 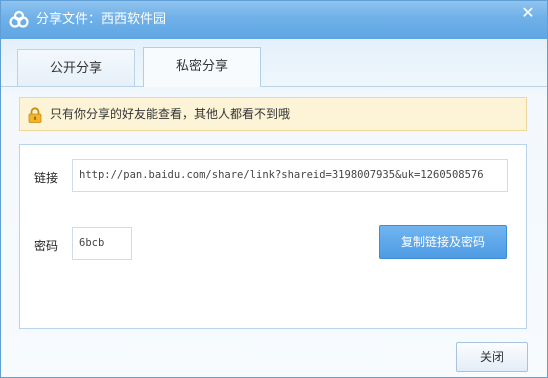 I want to click on copy-link-and-password-button: 复制链接及密码, so click(x=443, y=242).